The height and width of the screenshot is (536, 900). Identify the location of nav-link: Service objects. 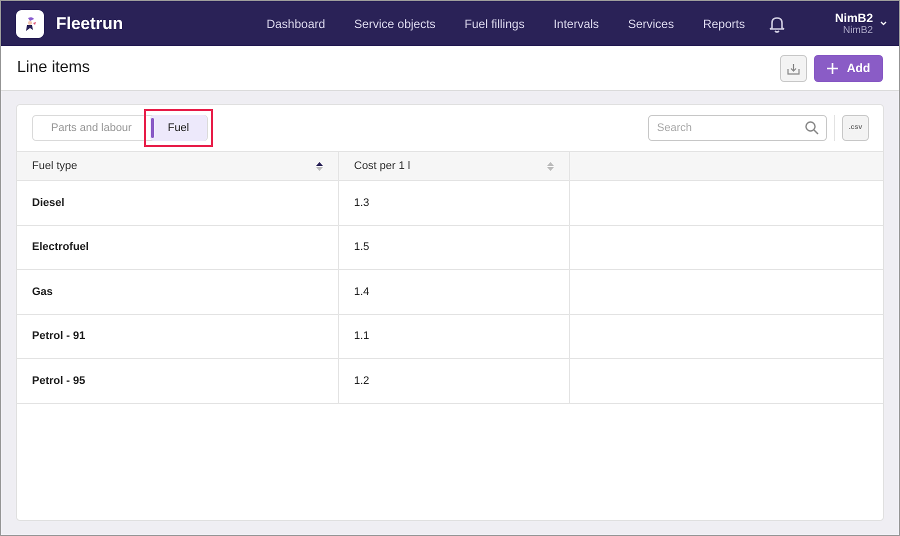
(395, 23).